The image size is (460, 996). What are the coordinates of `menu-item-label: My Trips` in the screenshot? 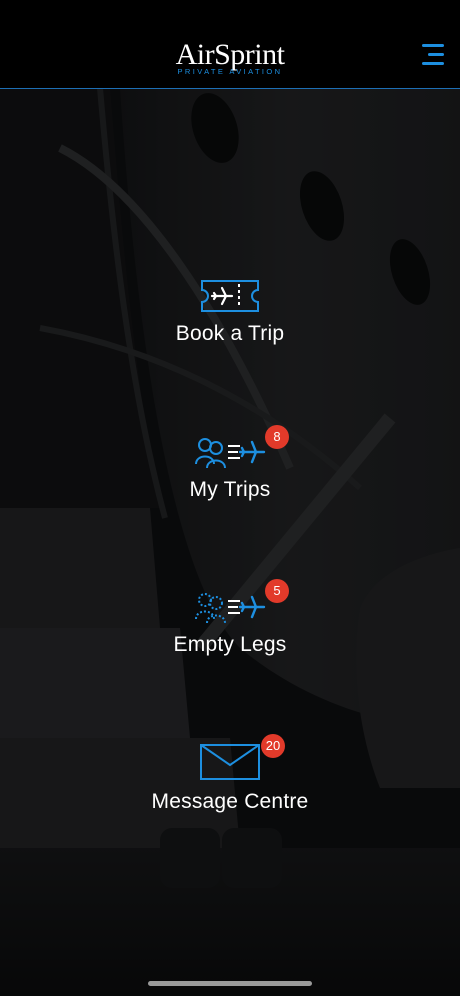 It's located at (230, 489).